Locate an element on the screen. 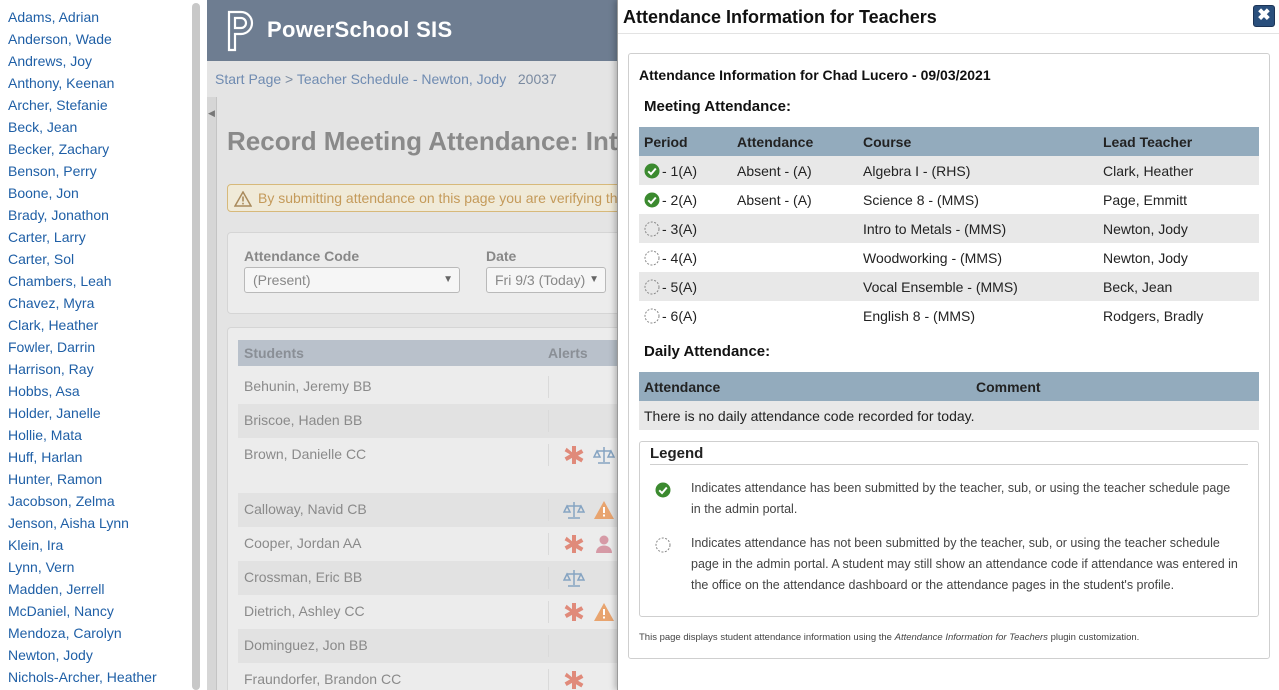 The width and height of the screenshot is (1279, 690). teacher-link: Becker, Zachary is located at coordinates (103, 149).